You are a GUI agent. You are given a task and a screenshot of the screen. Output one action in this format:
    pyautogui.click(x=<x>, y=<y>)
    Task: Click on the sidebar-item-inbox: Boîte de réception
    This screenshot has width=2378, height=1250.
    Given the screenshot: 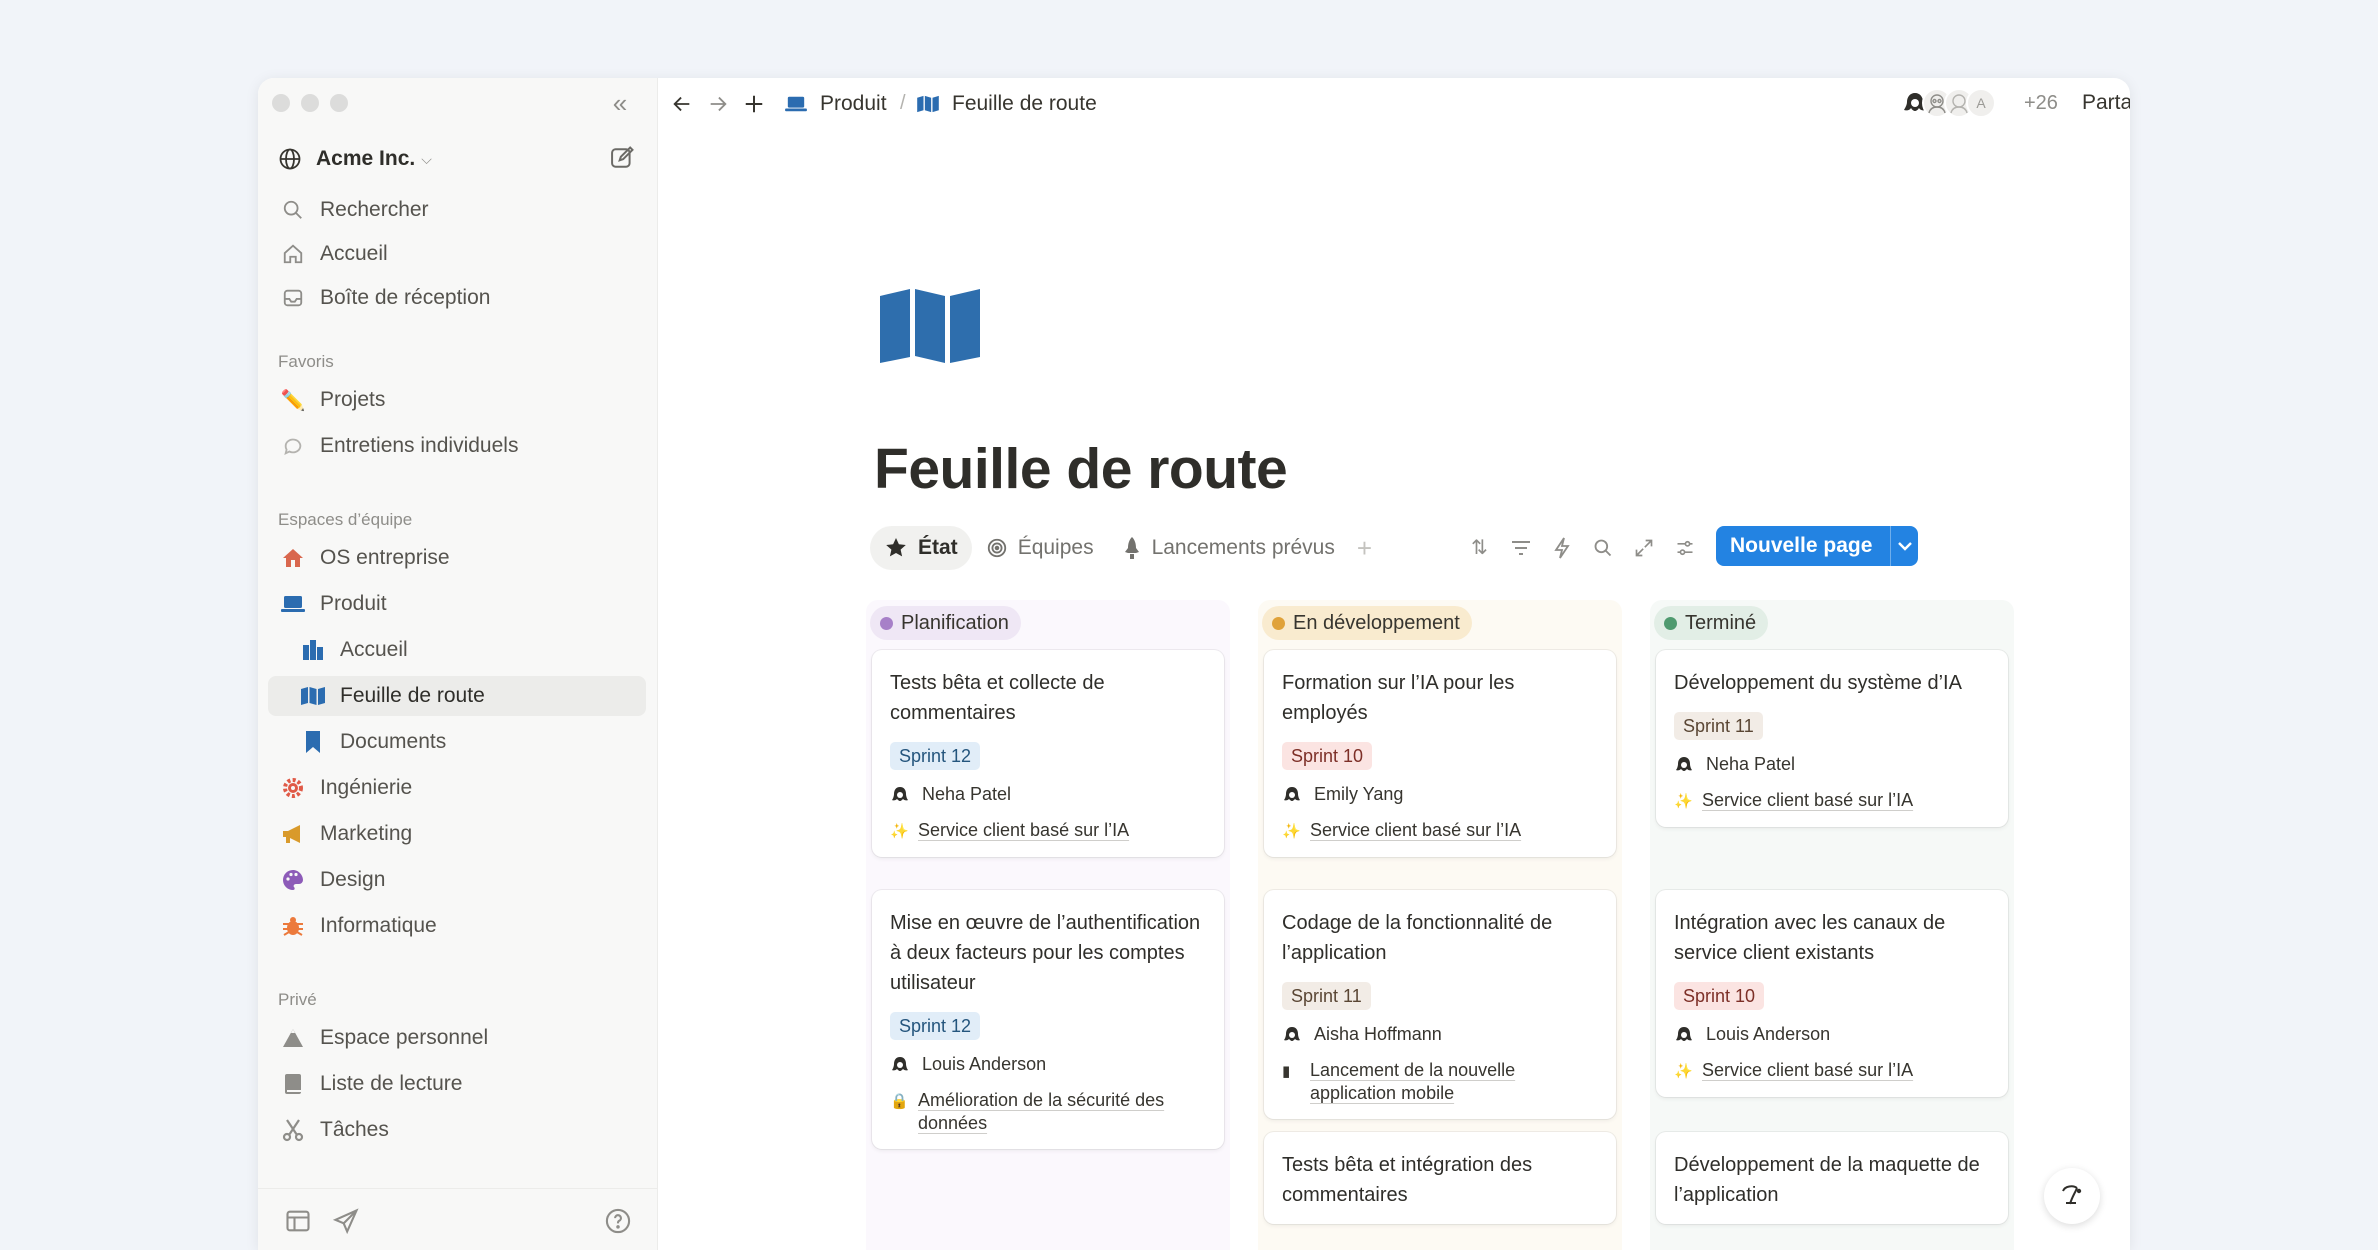 What is the action you would take?
    pyautogui.click(x=457, y=298)
    